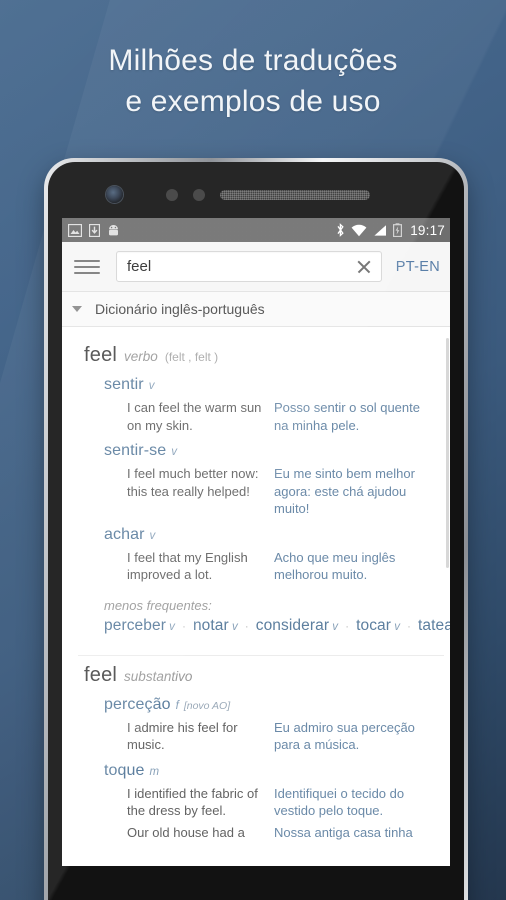 The image size is (506, 900). What do you see at coordinates (359, 230) in the screenshot?
I see `wifi-icon` at bounding box center [359, 230].